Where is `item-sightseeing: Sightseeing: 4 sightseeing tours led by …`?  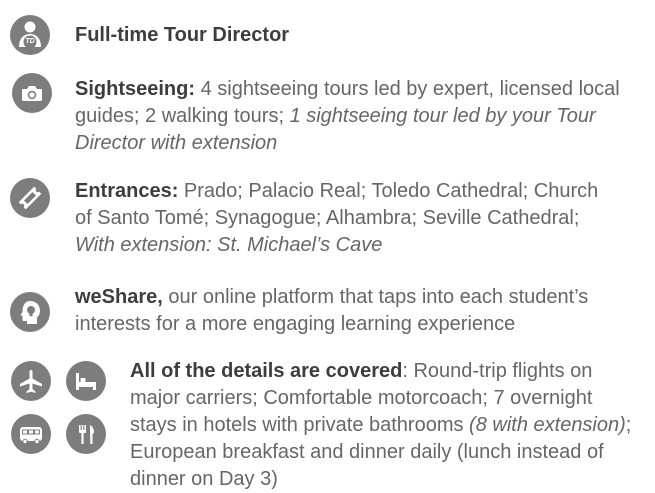 item-sightseeing: Sightseeing: 4 sightseeing tours led by … is located at coordinates (357, 116).